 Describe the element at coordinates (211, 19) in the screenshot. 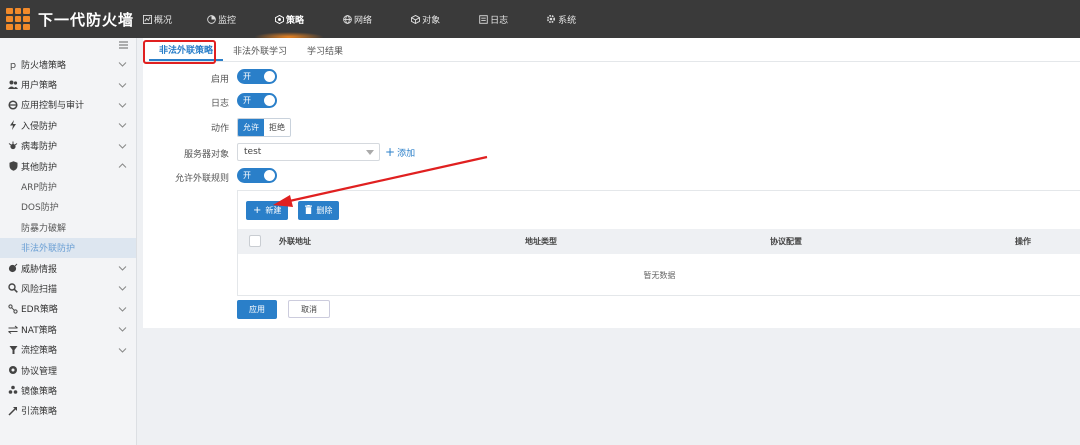

I see `monitor-icon` at that location.